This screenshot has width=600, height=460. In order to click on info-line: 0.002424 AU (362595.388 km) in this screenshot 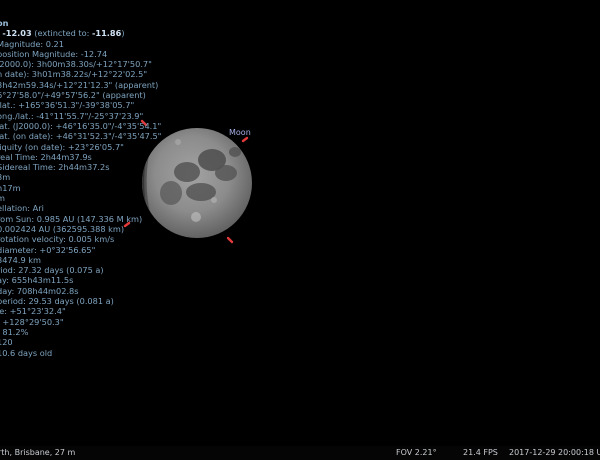, I will do `click(62, 228)`.